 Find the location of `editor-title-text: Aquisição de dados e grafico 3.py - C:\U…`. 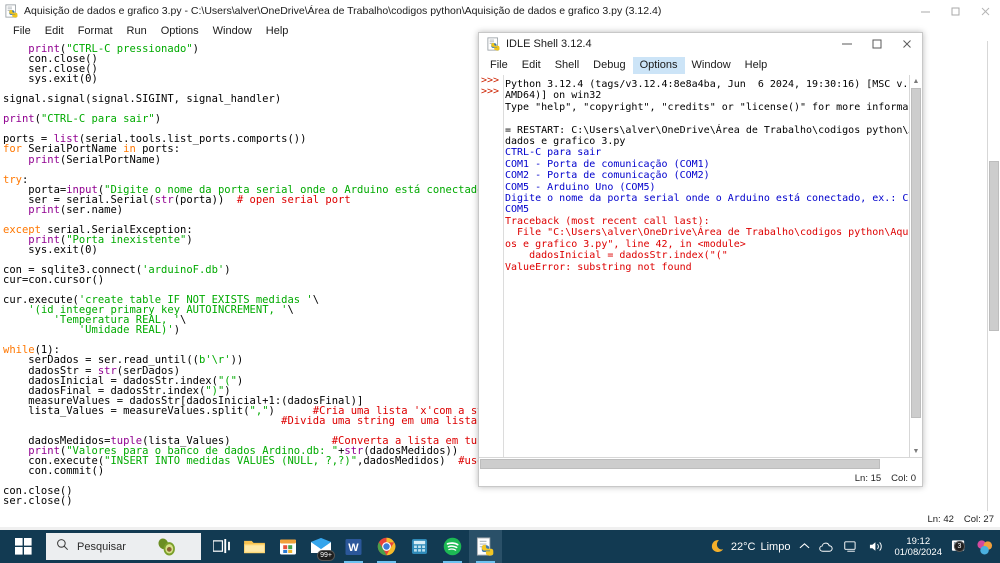

editor-title-text: Aquisição de dados e grafico 3.py - C:\U… is located at coordinates (343, 11).